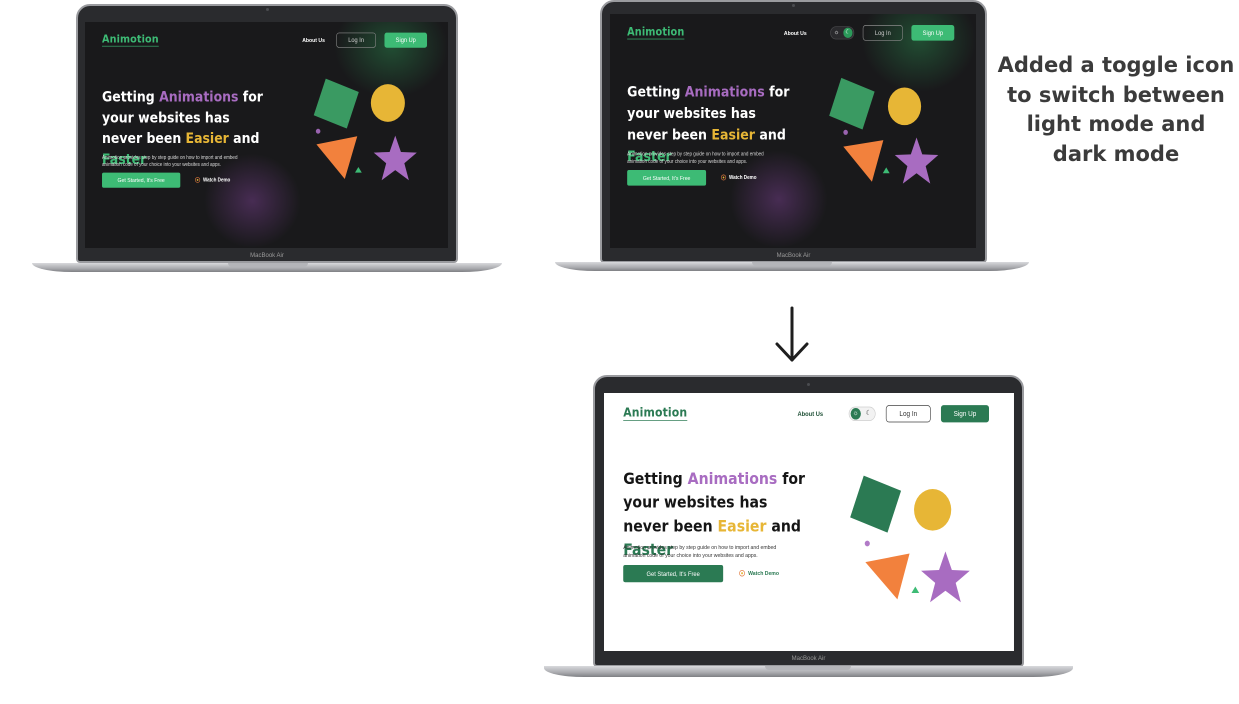 This screenshot has width=1239, height=704. Describe the element at coordinates (1116, 124) in the screenshot. I see `caption-line: light mode and` at that location.